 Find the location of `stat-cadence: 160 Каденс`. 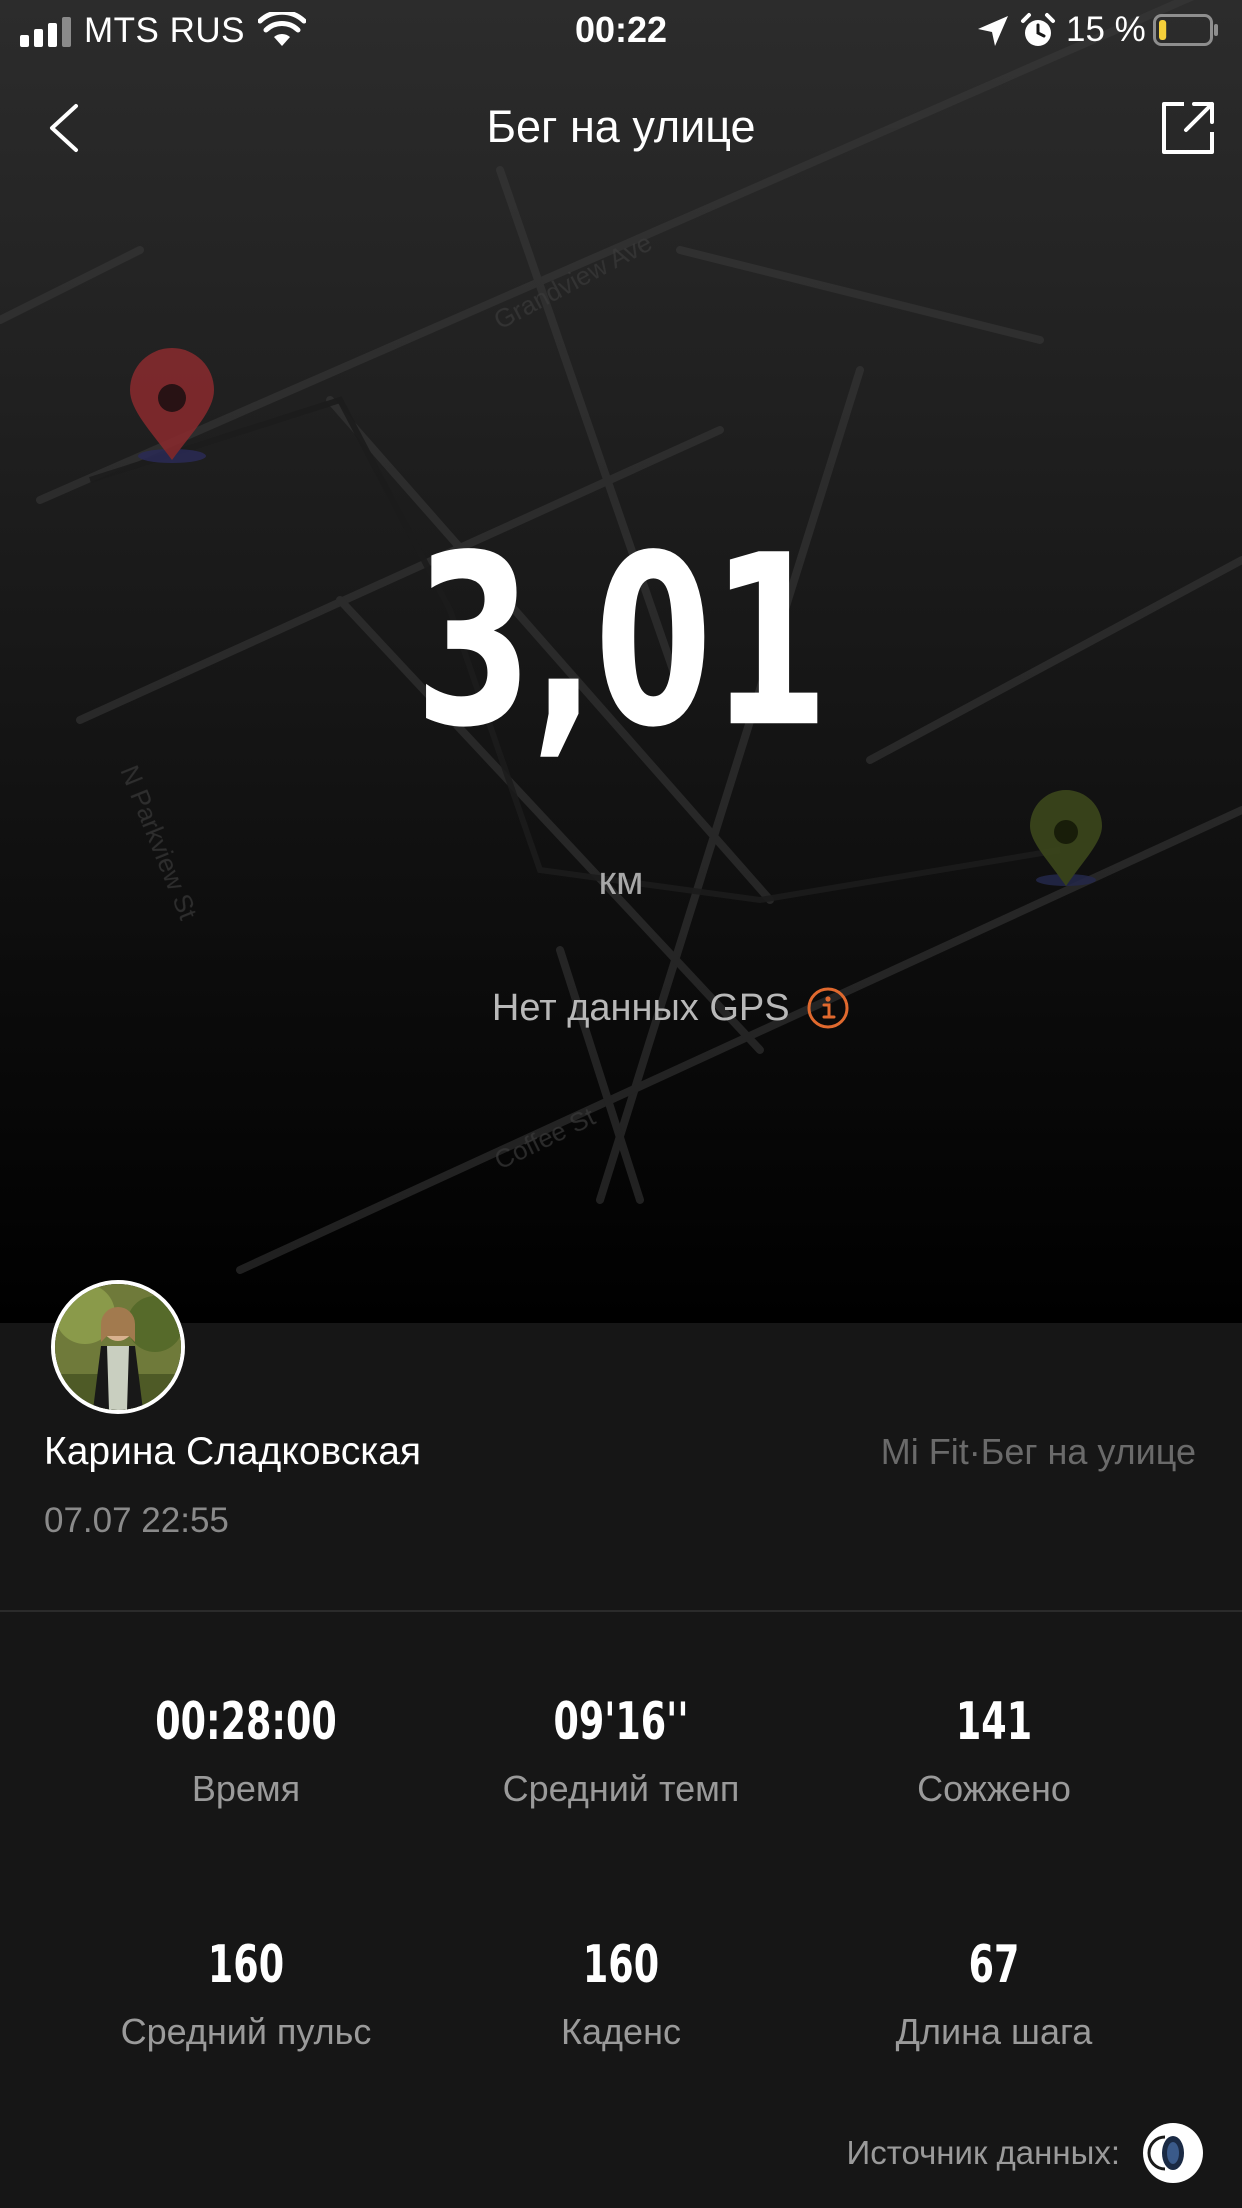

stat-cadence: 160 Каденс is located at coordinates (621, 1994).